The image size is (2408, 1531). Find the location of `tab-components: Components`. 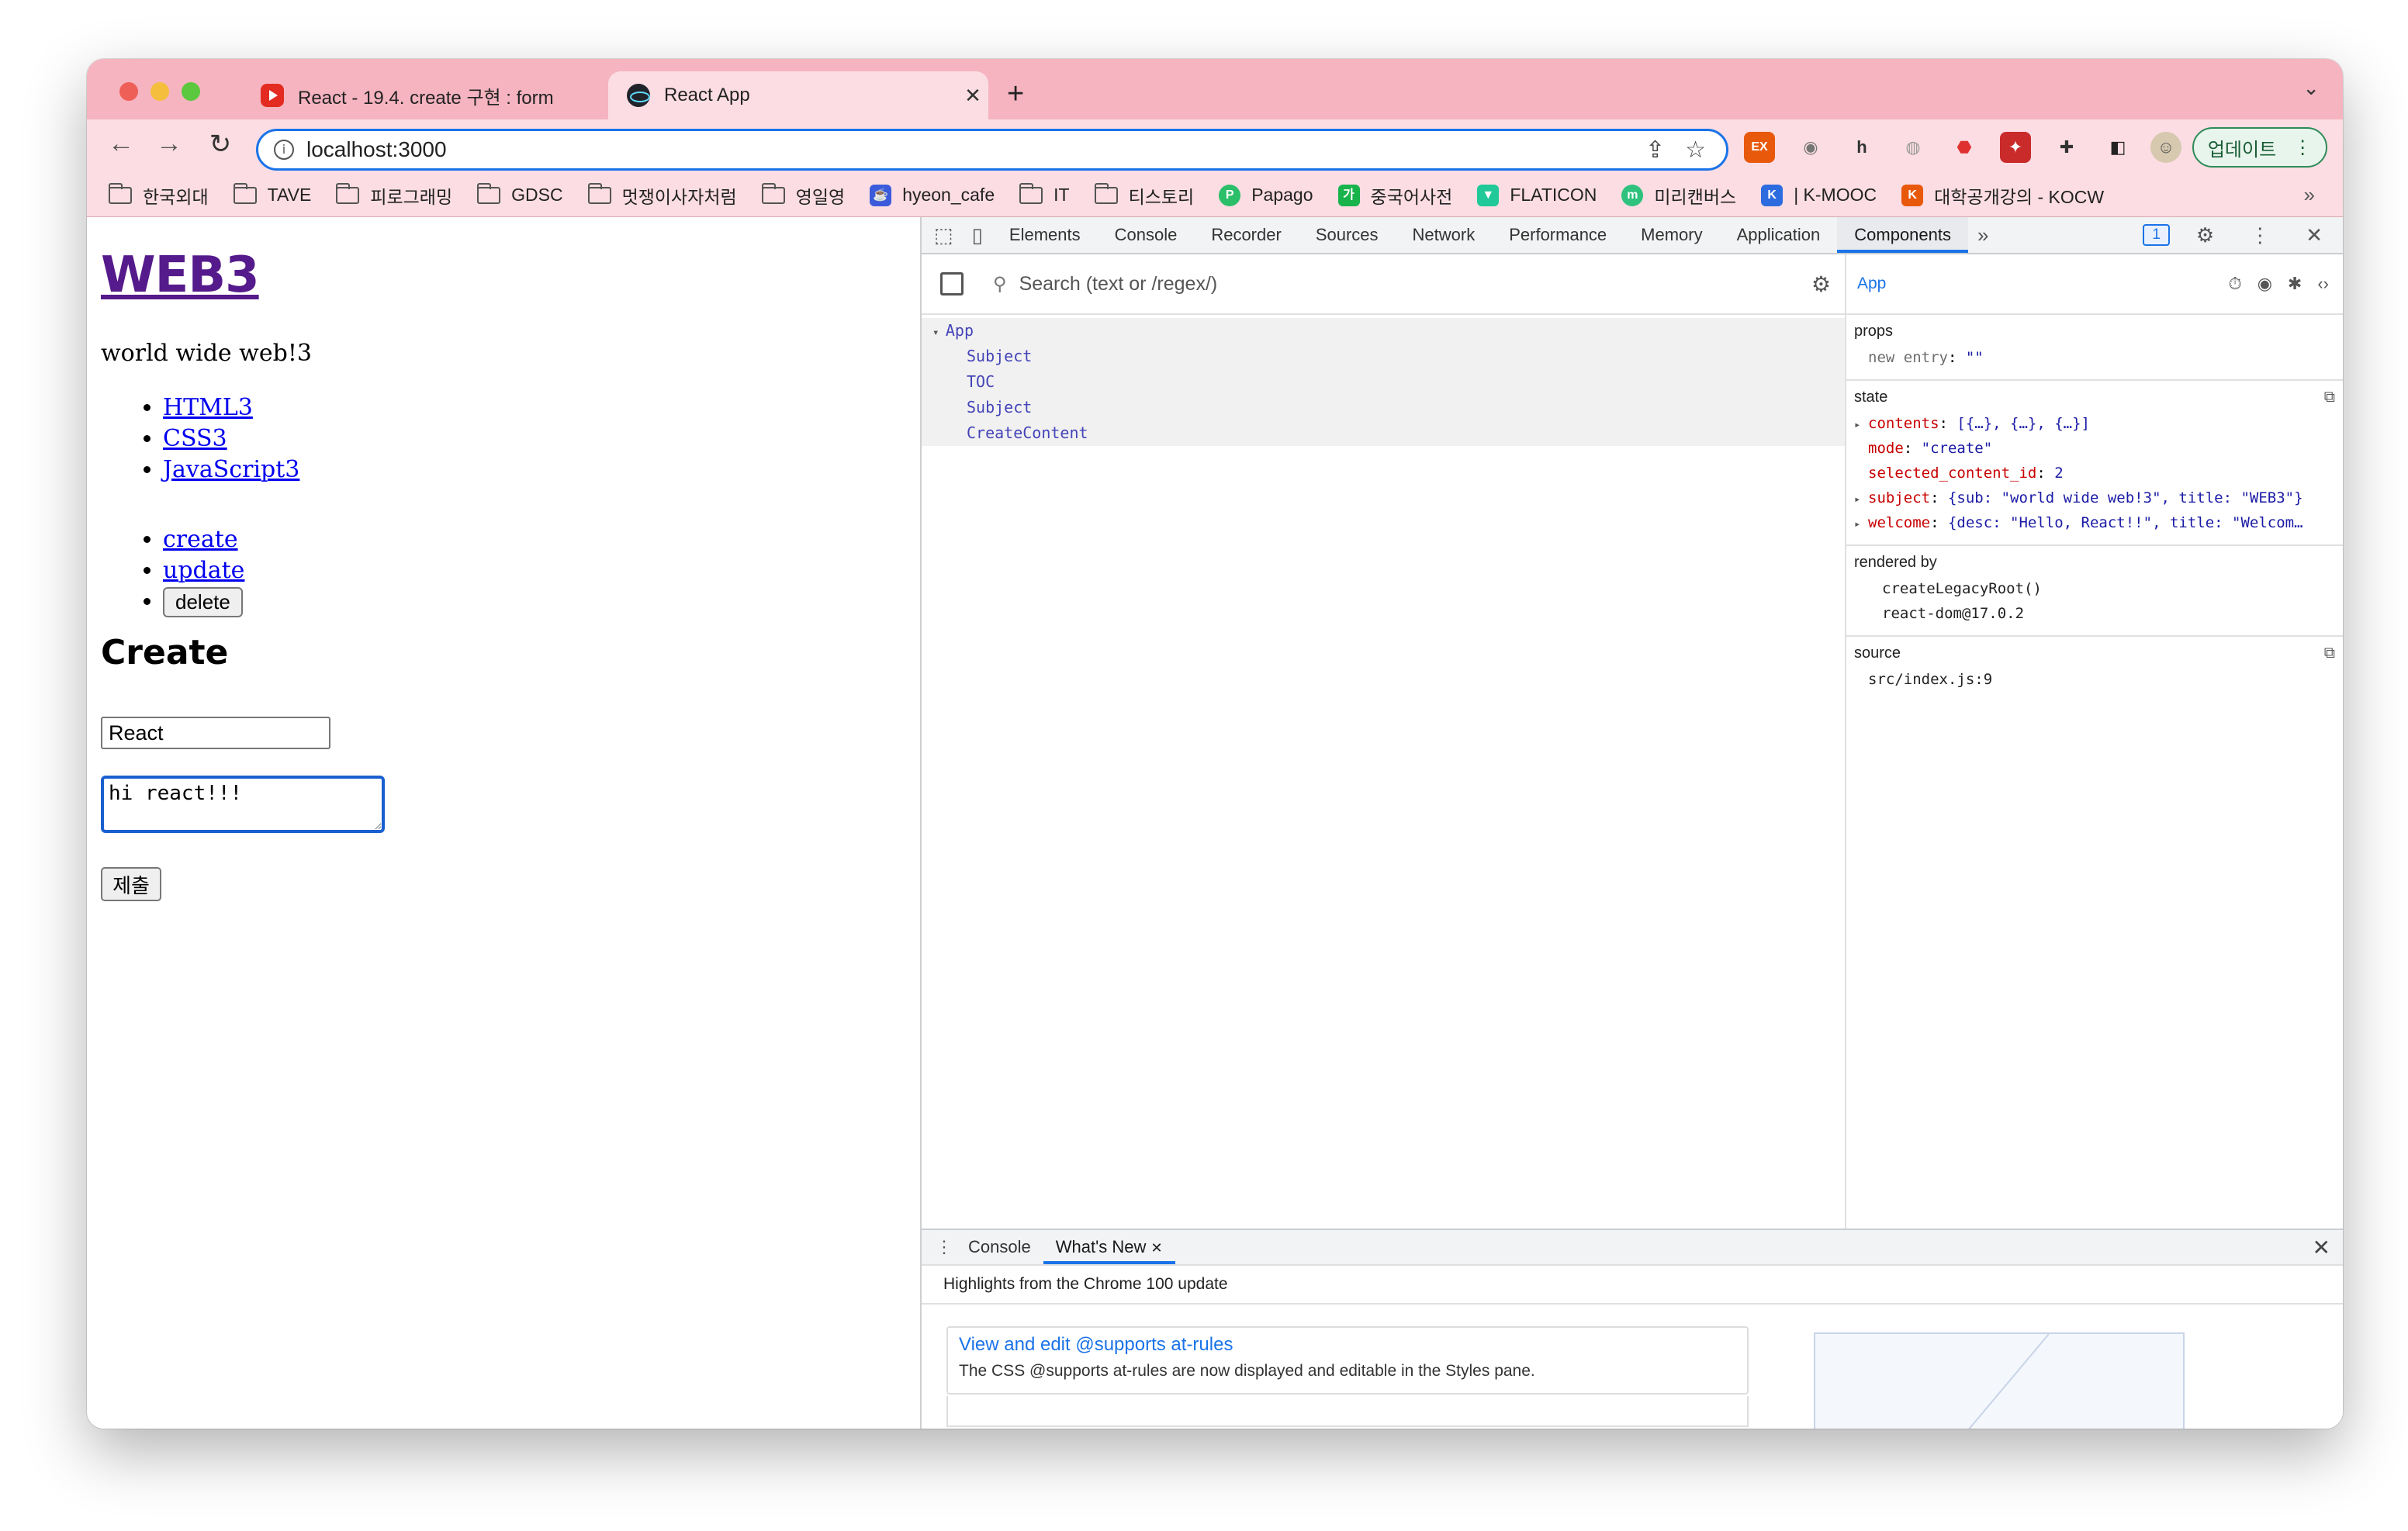

tab-components: Components is located at coordinates (1903, 235).